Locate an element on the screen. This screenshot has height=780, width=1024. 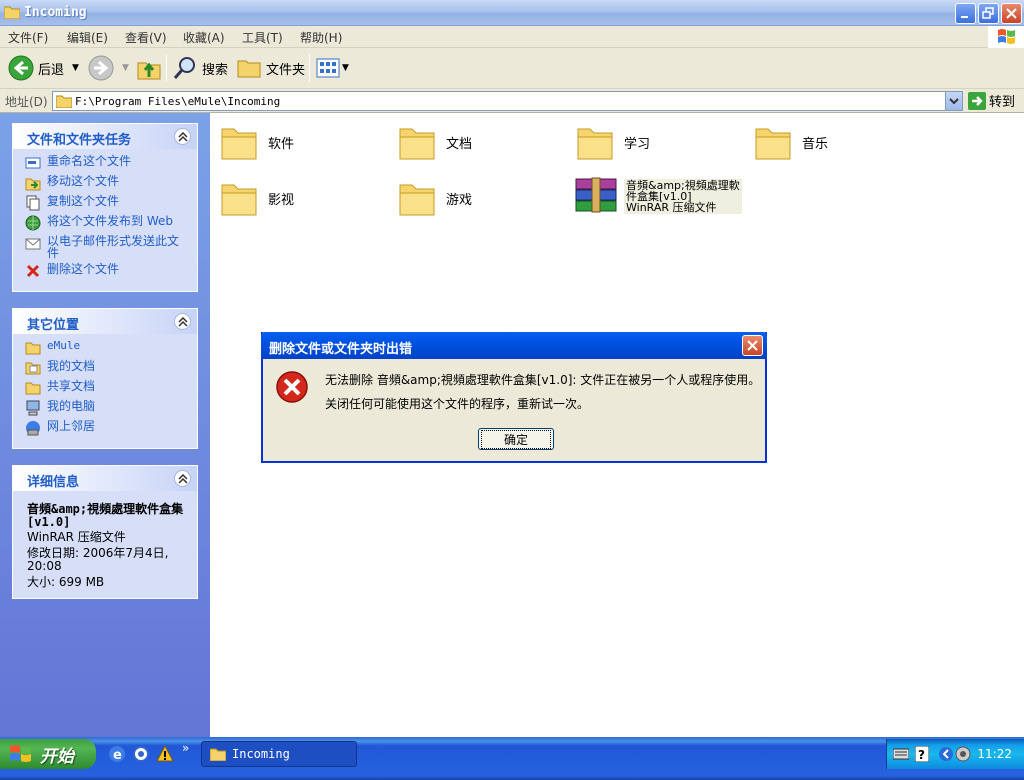
ok-button: 确定 is located at coordinates (516, 439).